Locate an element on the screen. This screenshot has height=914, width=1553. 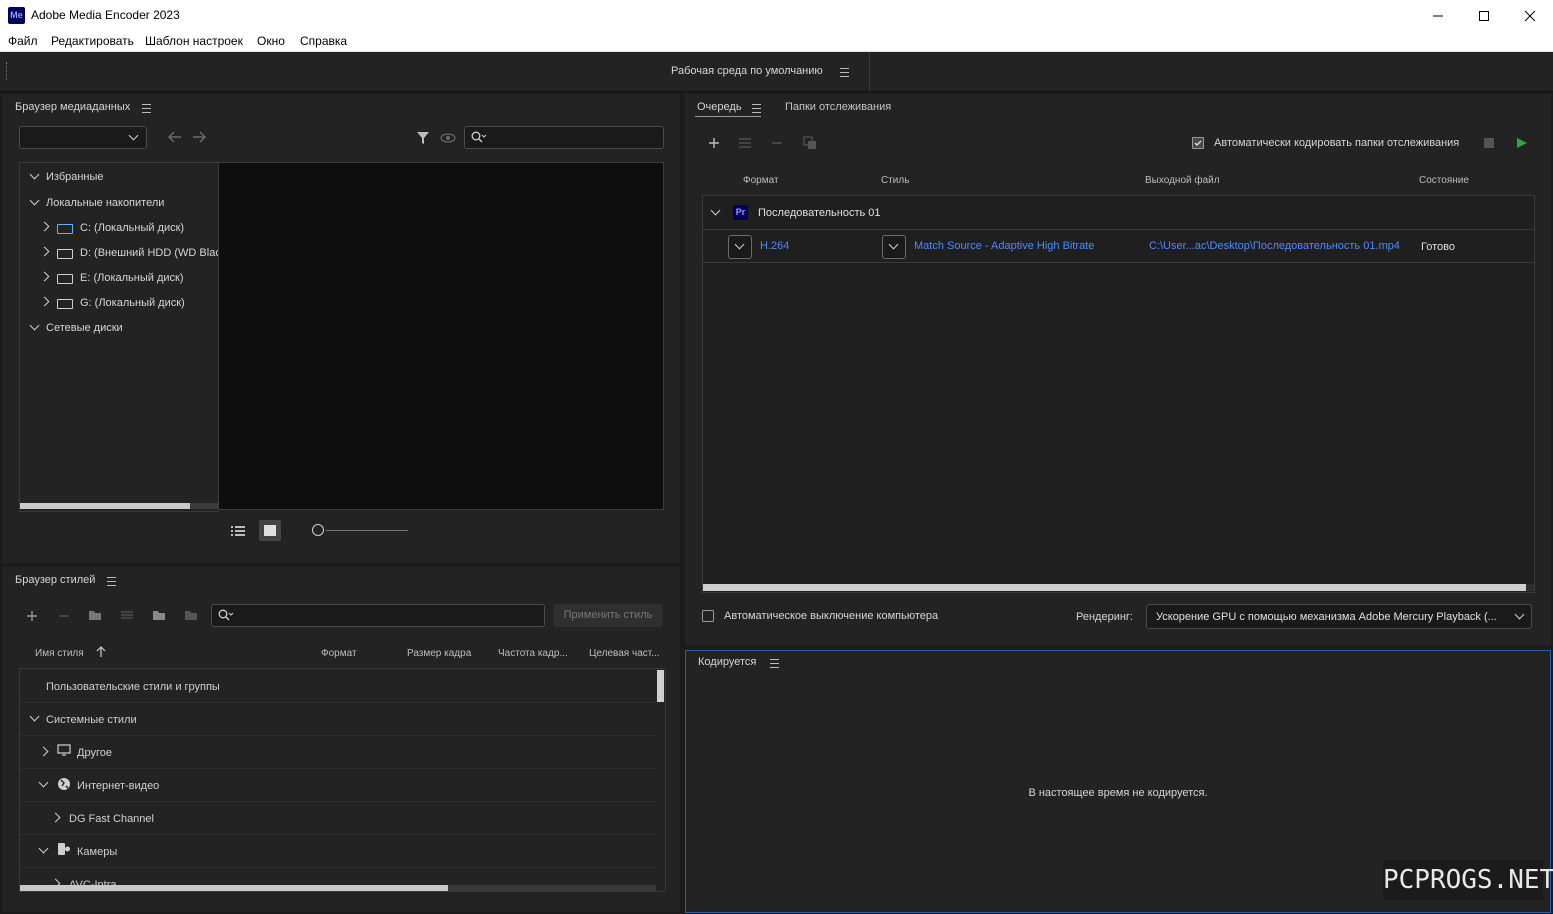
style-link: Match Source - Adaptive High Bitrate is located at coordinates (1004, 246).